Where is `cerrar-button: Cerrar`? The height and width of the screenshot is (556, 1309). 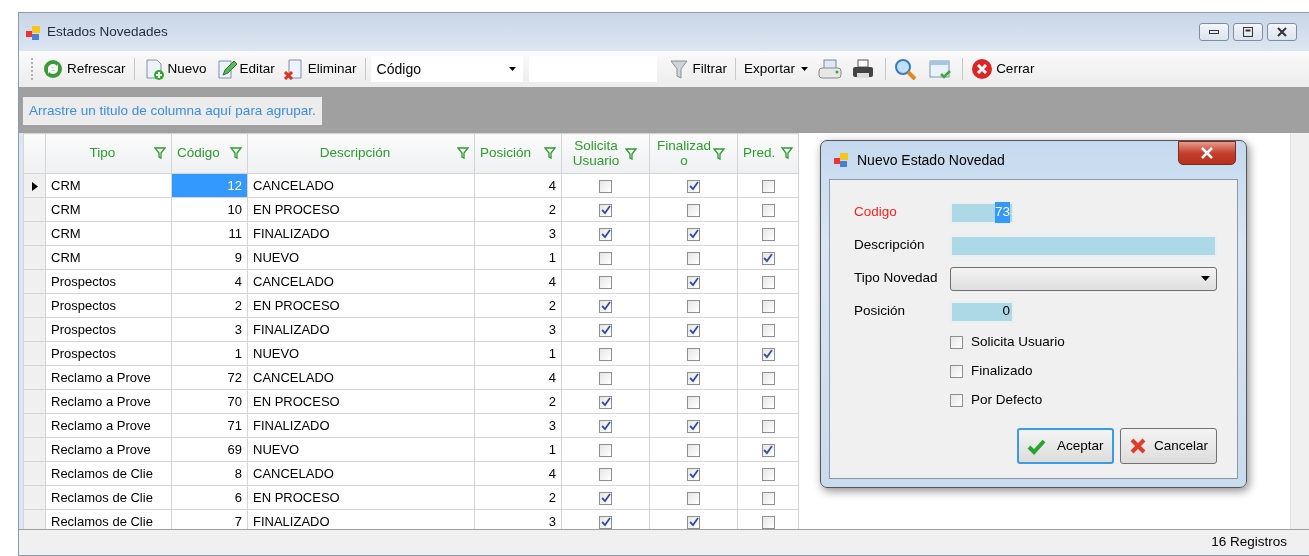 cerrar-button: Cerrar is located at coordinates (1003, 69).